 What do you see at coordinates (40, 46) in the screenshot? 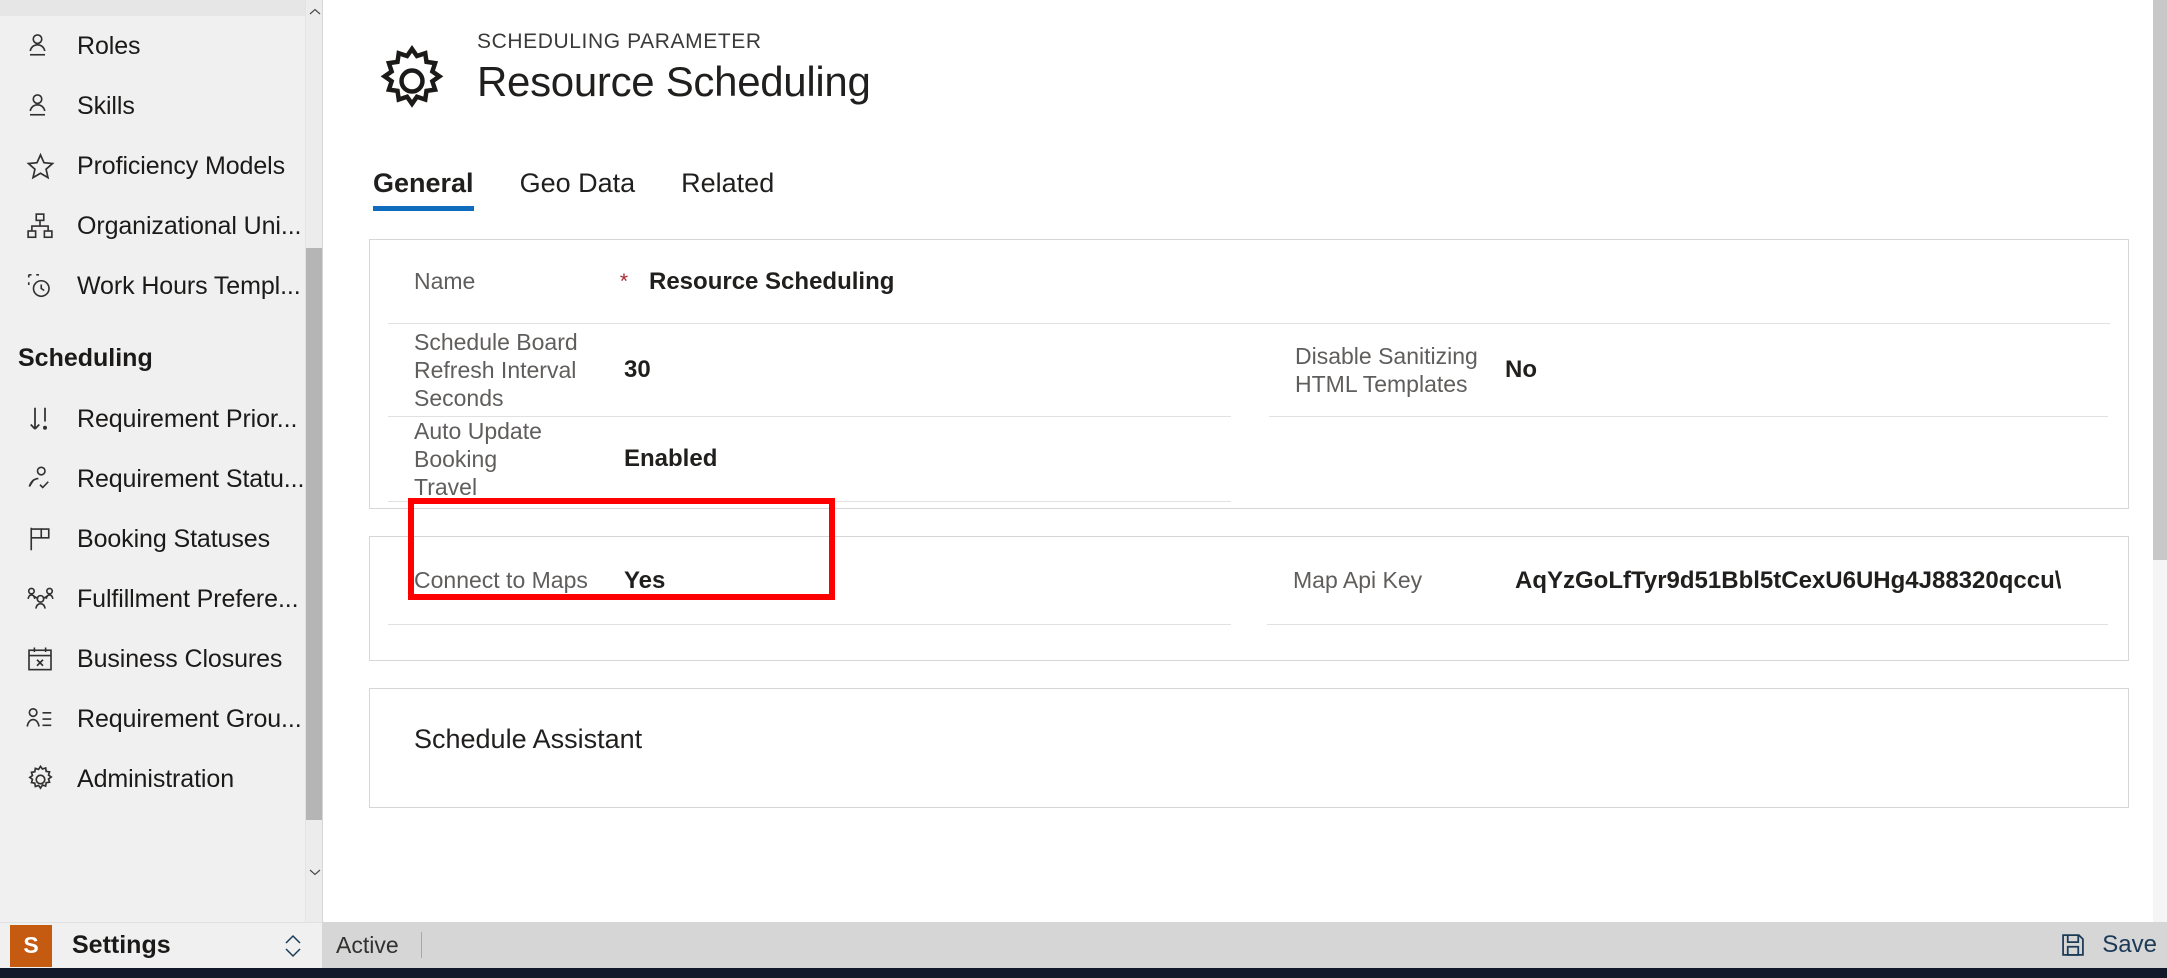
I see `person-role-icon` at bounding box center [40, 46].